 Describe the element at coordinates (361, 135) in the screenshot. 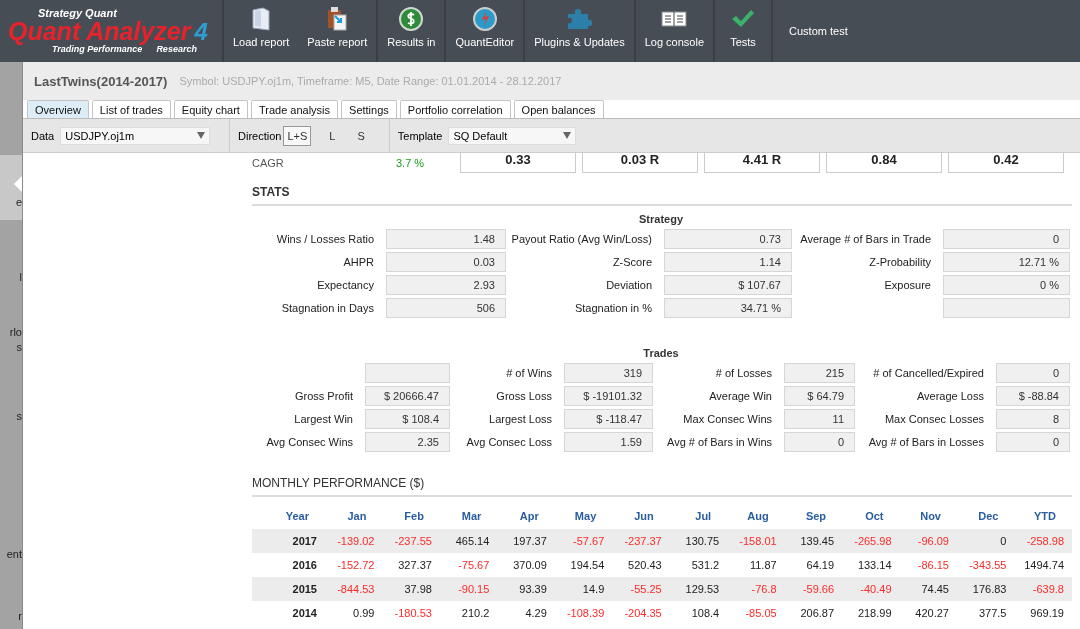

I see `direction-toggle: S` at that location.